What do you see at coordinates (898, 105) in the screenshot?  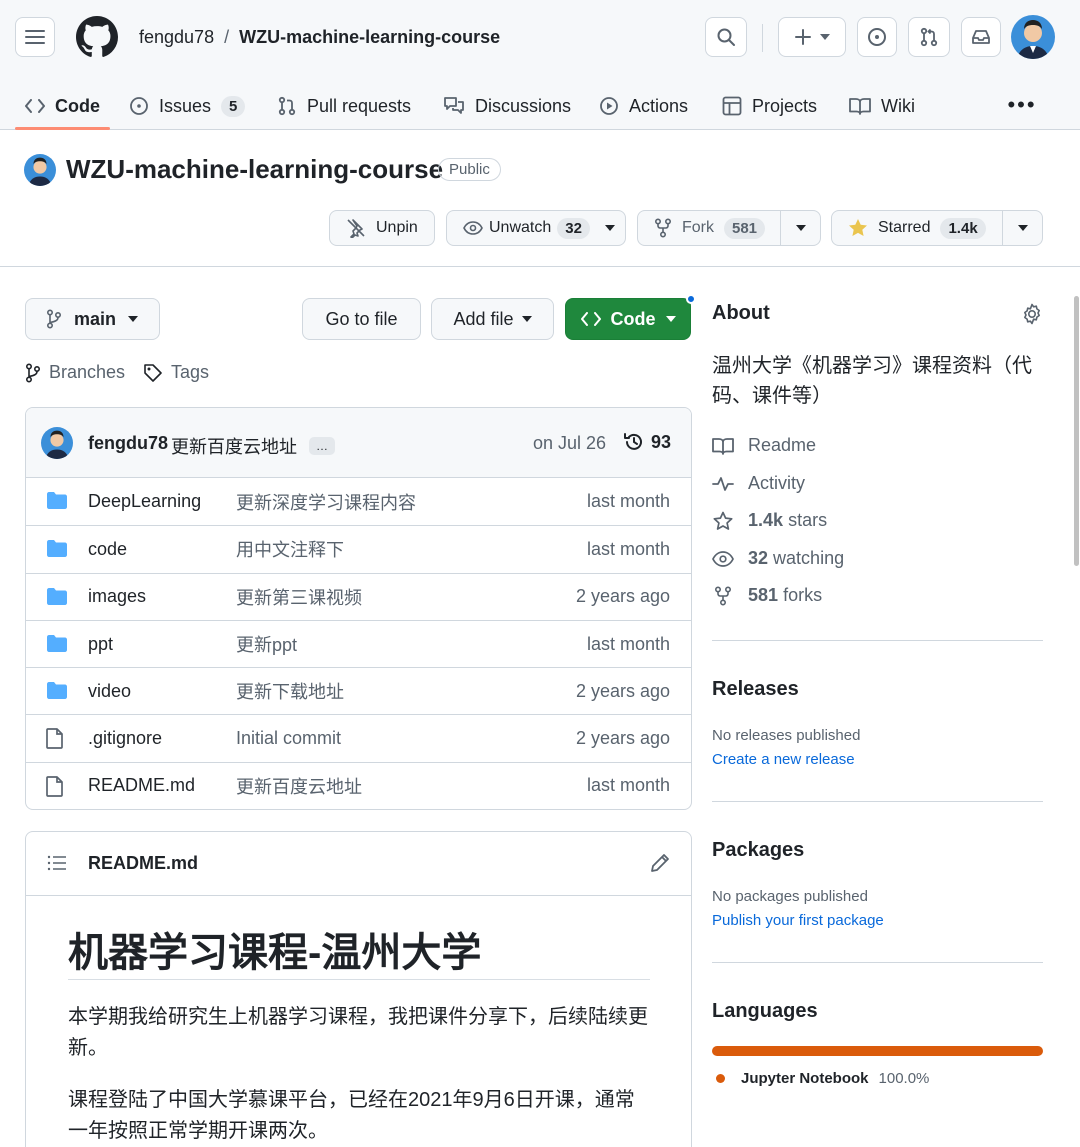 I see `tab-wiki-label: Wiki` at bounding box center [898, 105].